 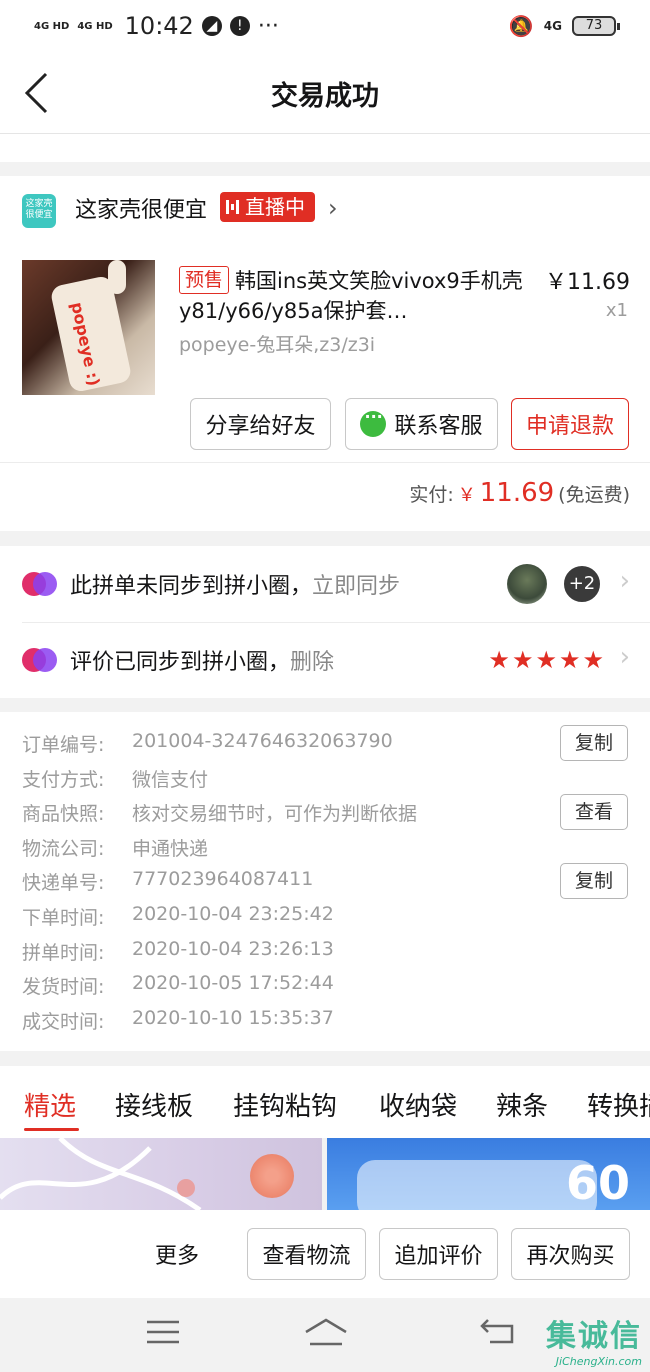 I want to click on buy-again-label: 再次购买, so click(x=570, y=1256).